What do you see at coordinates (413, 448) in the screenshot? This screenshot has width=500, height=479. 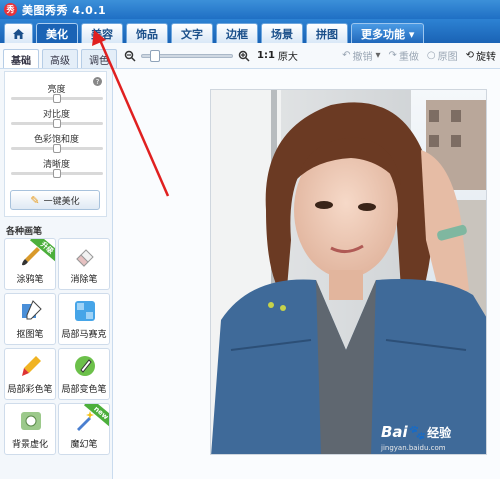 I see `watermark-url: jingyan.baidu.com` at bounding box center [413, 448].